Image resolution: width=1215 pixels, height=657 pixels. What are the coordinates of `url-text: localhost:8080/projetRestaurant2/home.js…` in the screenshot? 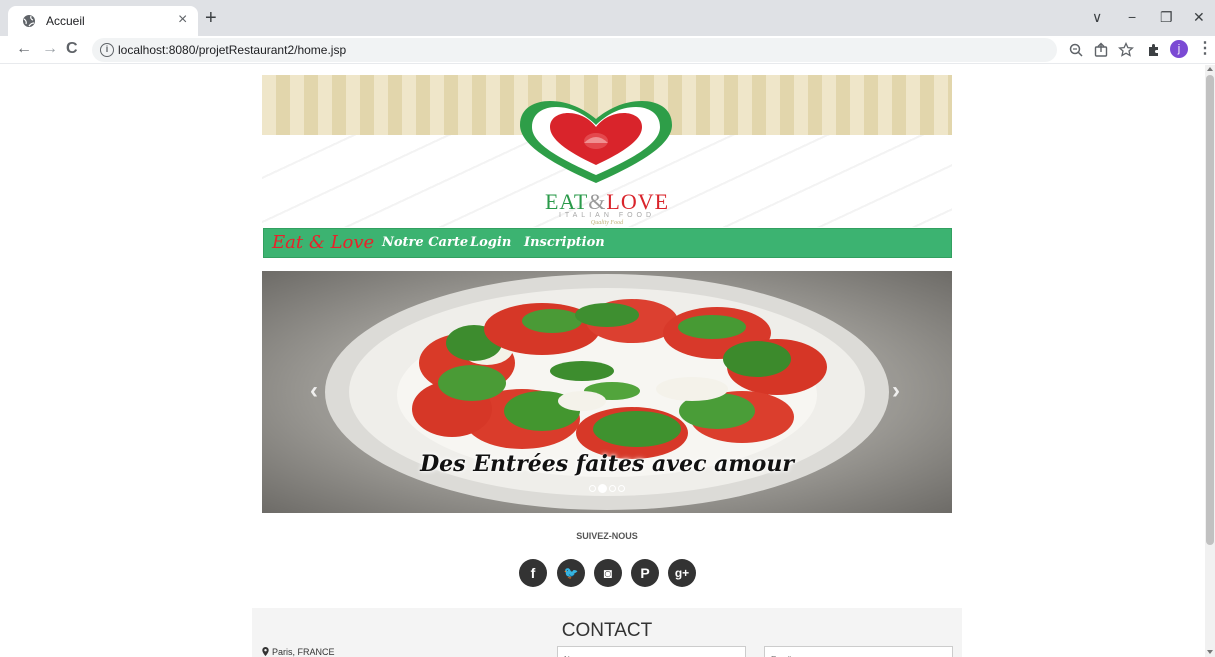 It's located at (232, 50).